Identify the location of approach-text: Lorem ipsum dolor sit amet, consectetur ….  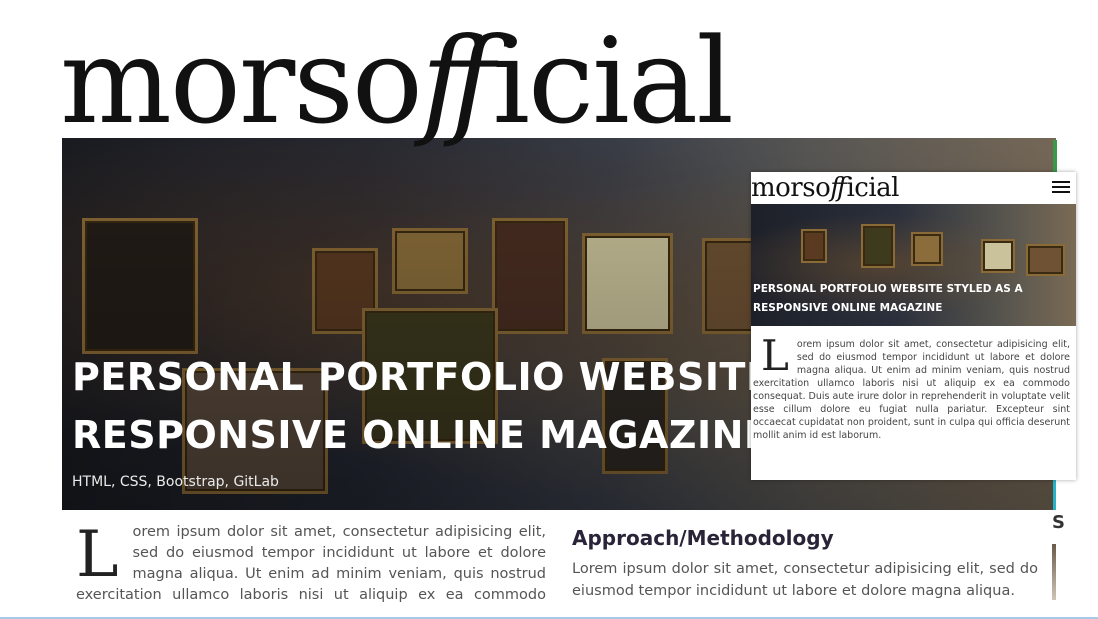
(805, 580).